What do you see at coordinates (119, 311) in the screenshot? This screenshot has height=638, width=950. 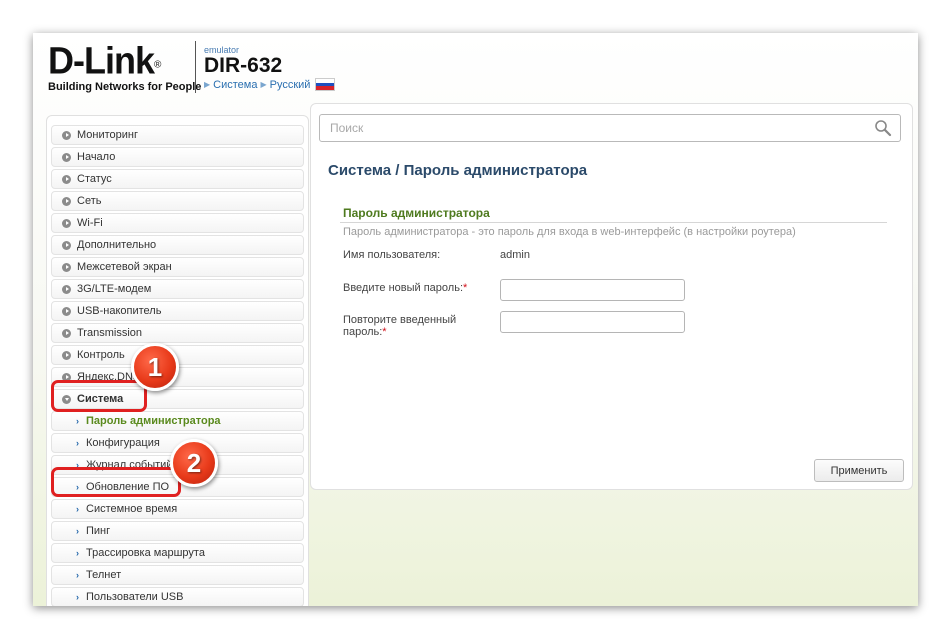 I see `sidebar-item-label: USB-накопитель` at bounding box center [119, 311].